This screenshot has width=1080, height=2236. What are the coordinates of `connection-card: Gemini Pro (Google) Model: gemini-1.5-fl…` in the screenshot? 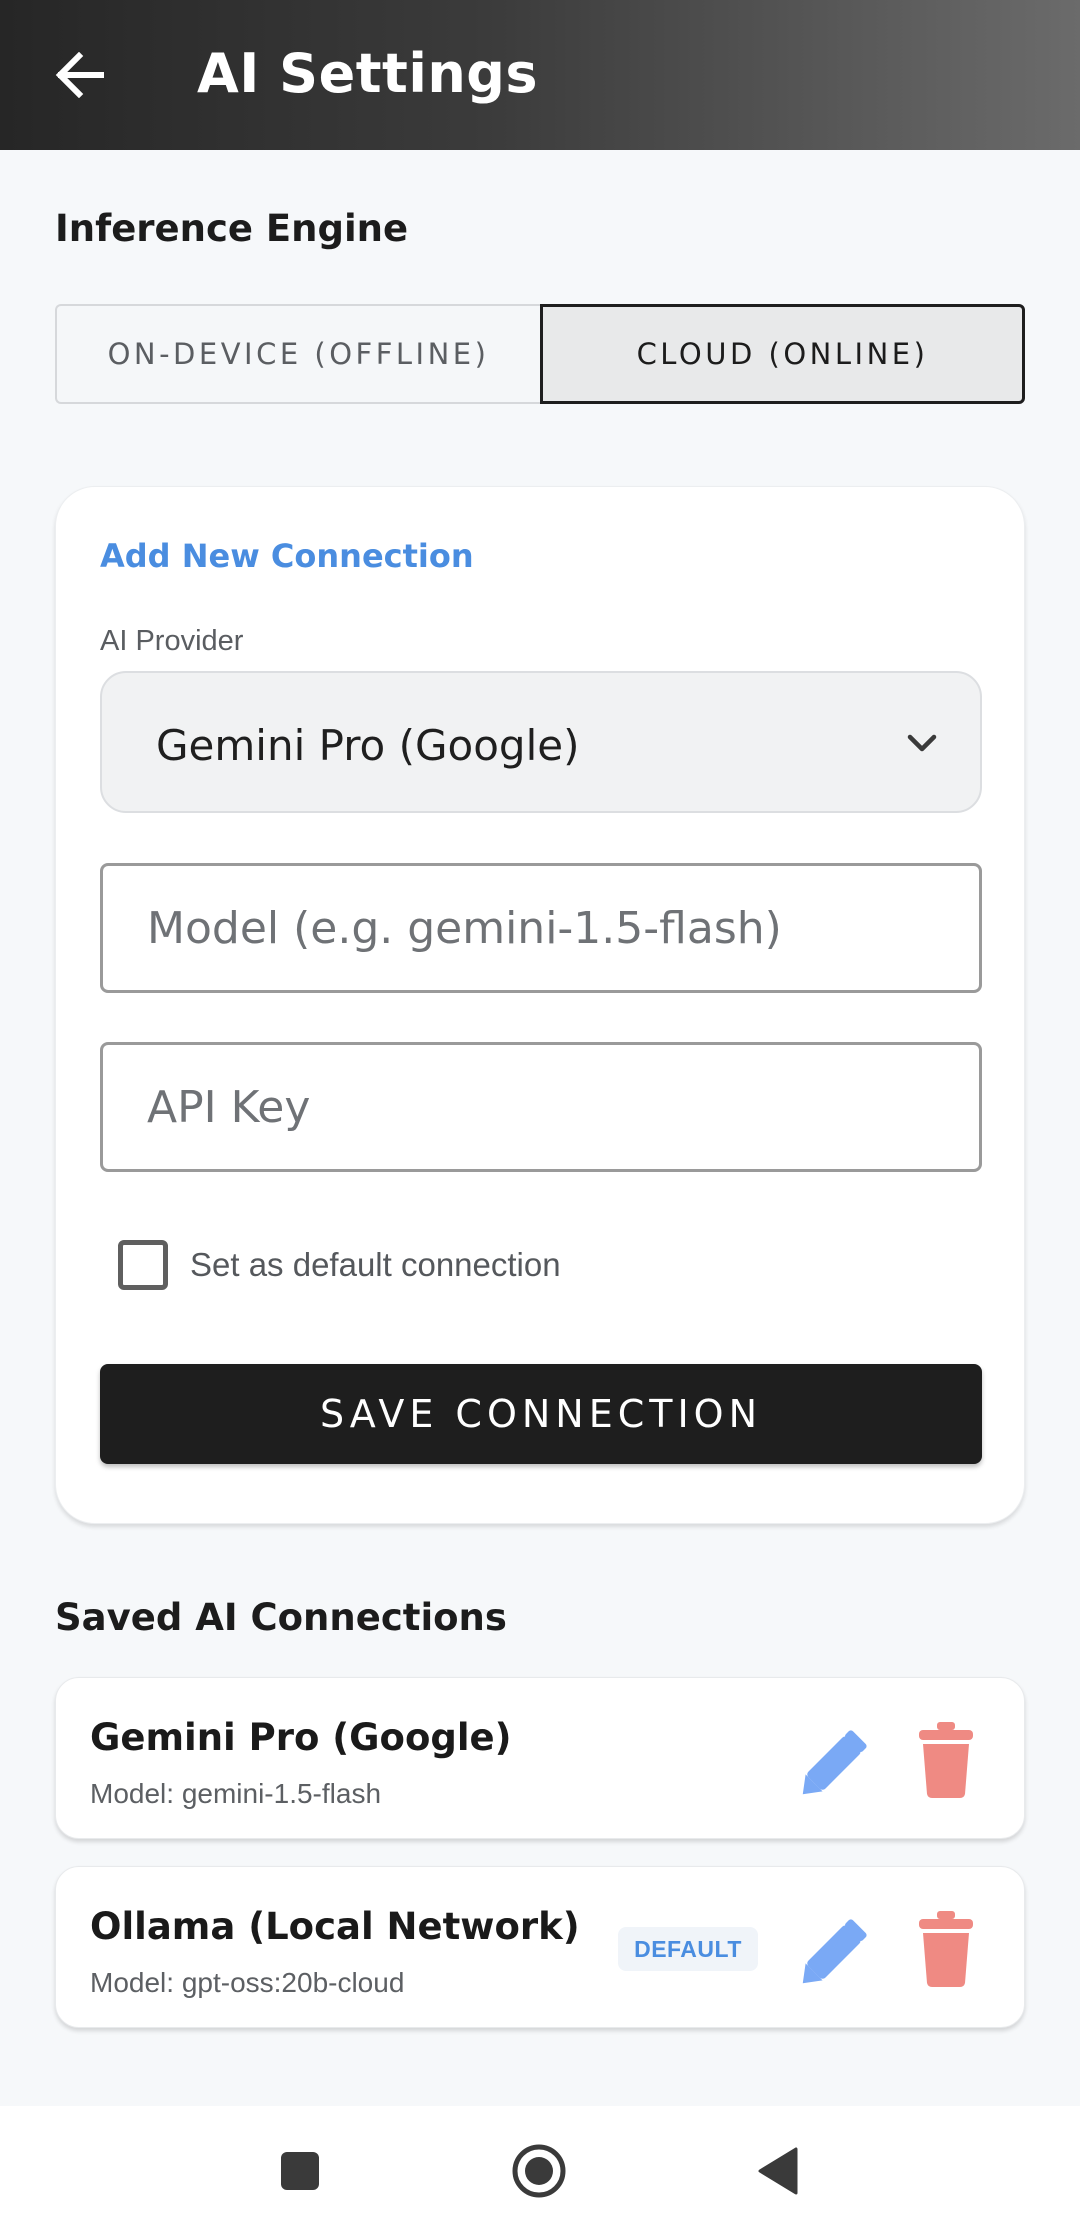 It's located at (540, 1758).